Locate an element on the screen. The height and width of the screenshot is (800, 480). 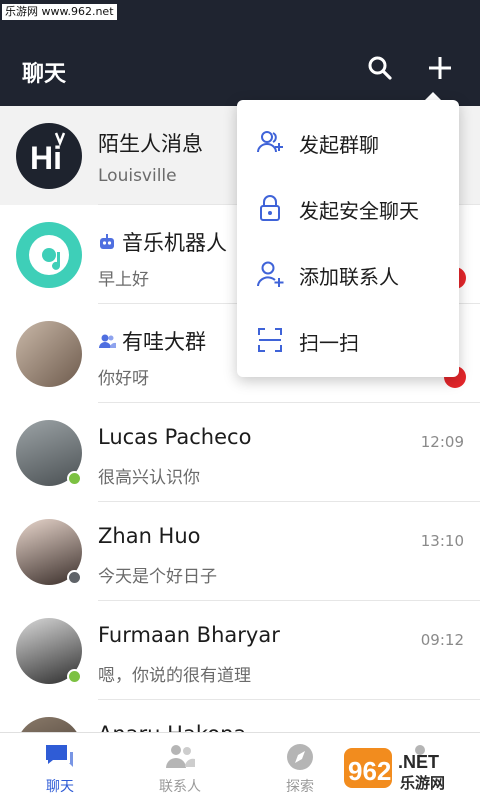
add-button is located at coordinates (440, 68).